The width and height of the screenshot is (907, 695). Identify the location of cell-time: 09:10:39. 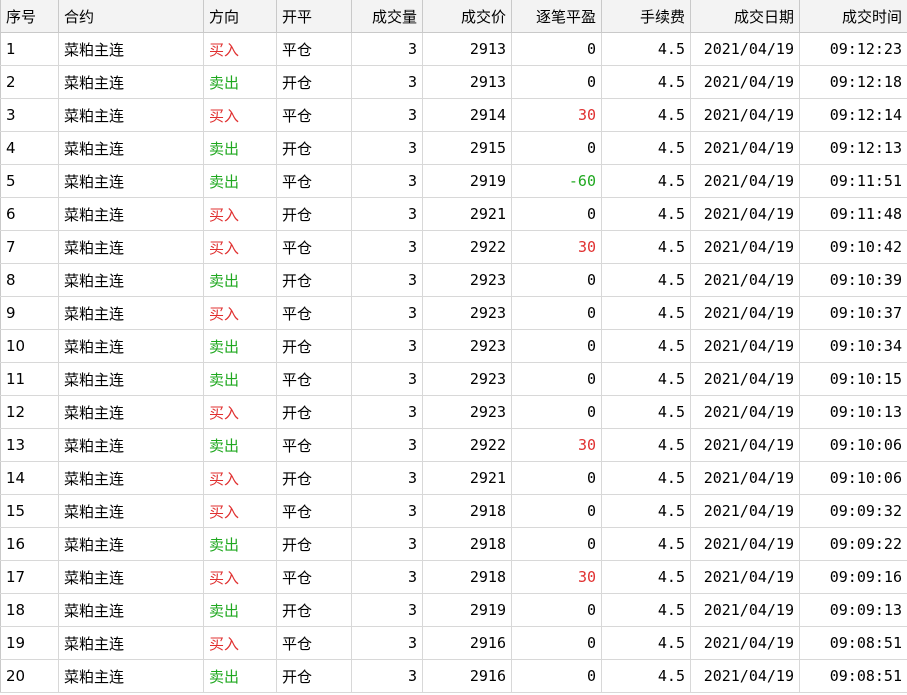
(853, 280).